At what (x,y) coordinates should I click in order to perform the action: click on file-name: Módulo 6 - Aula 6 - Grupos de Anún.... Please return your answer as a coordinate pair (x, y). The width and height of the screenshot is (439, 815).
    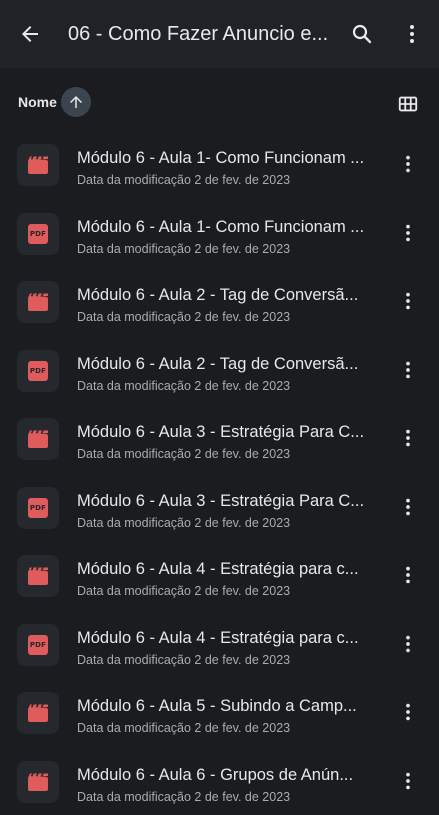
    Looking at the image, I should click on (227, 775).